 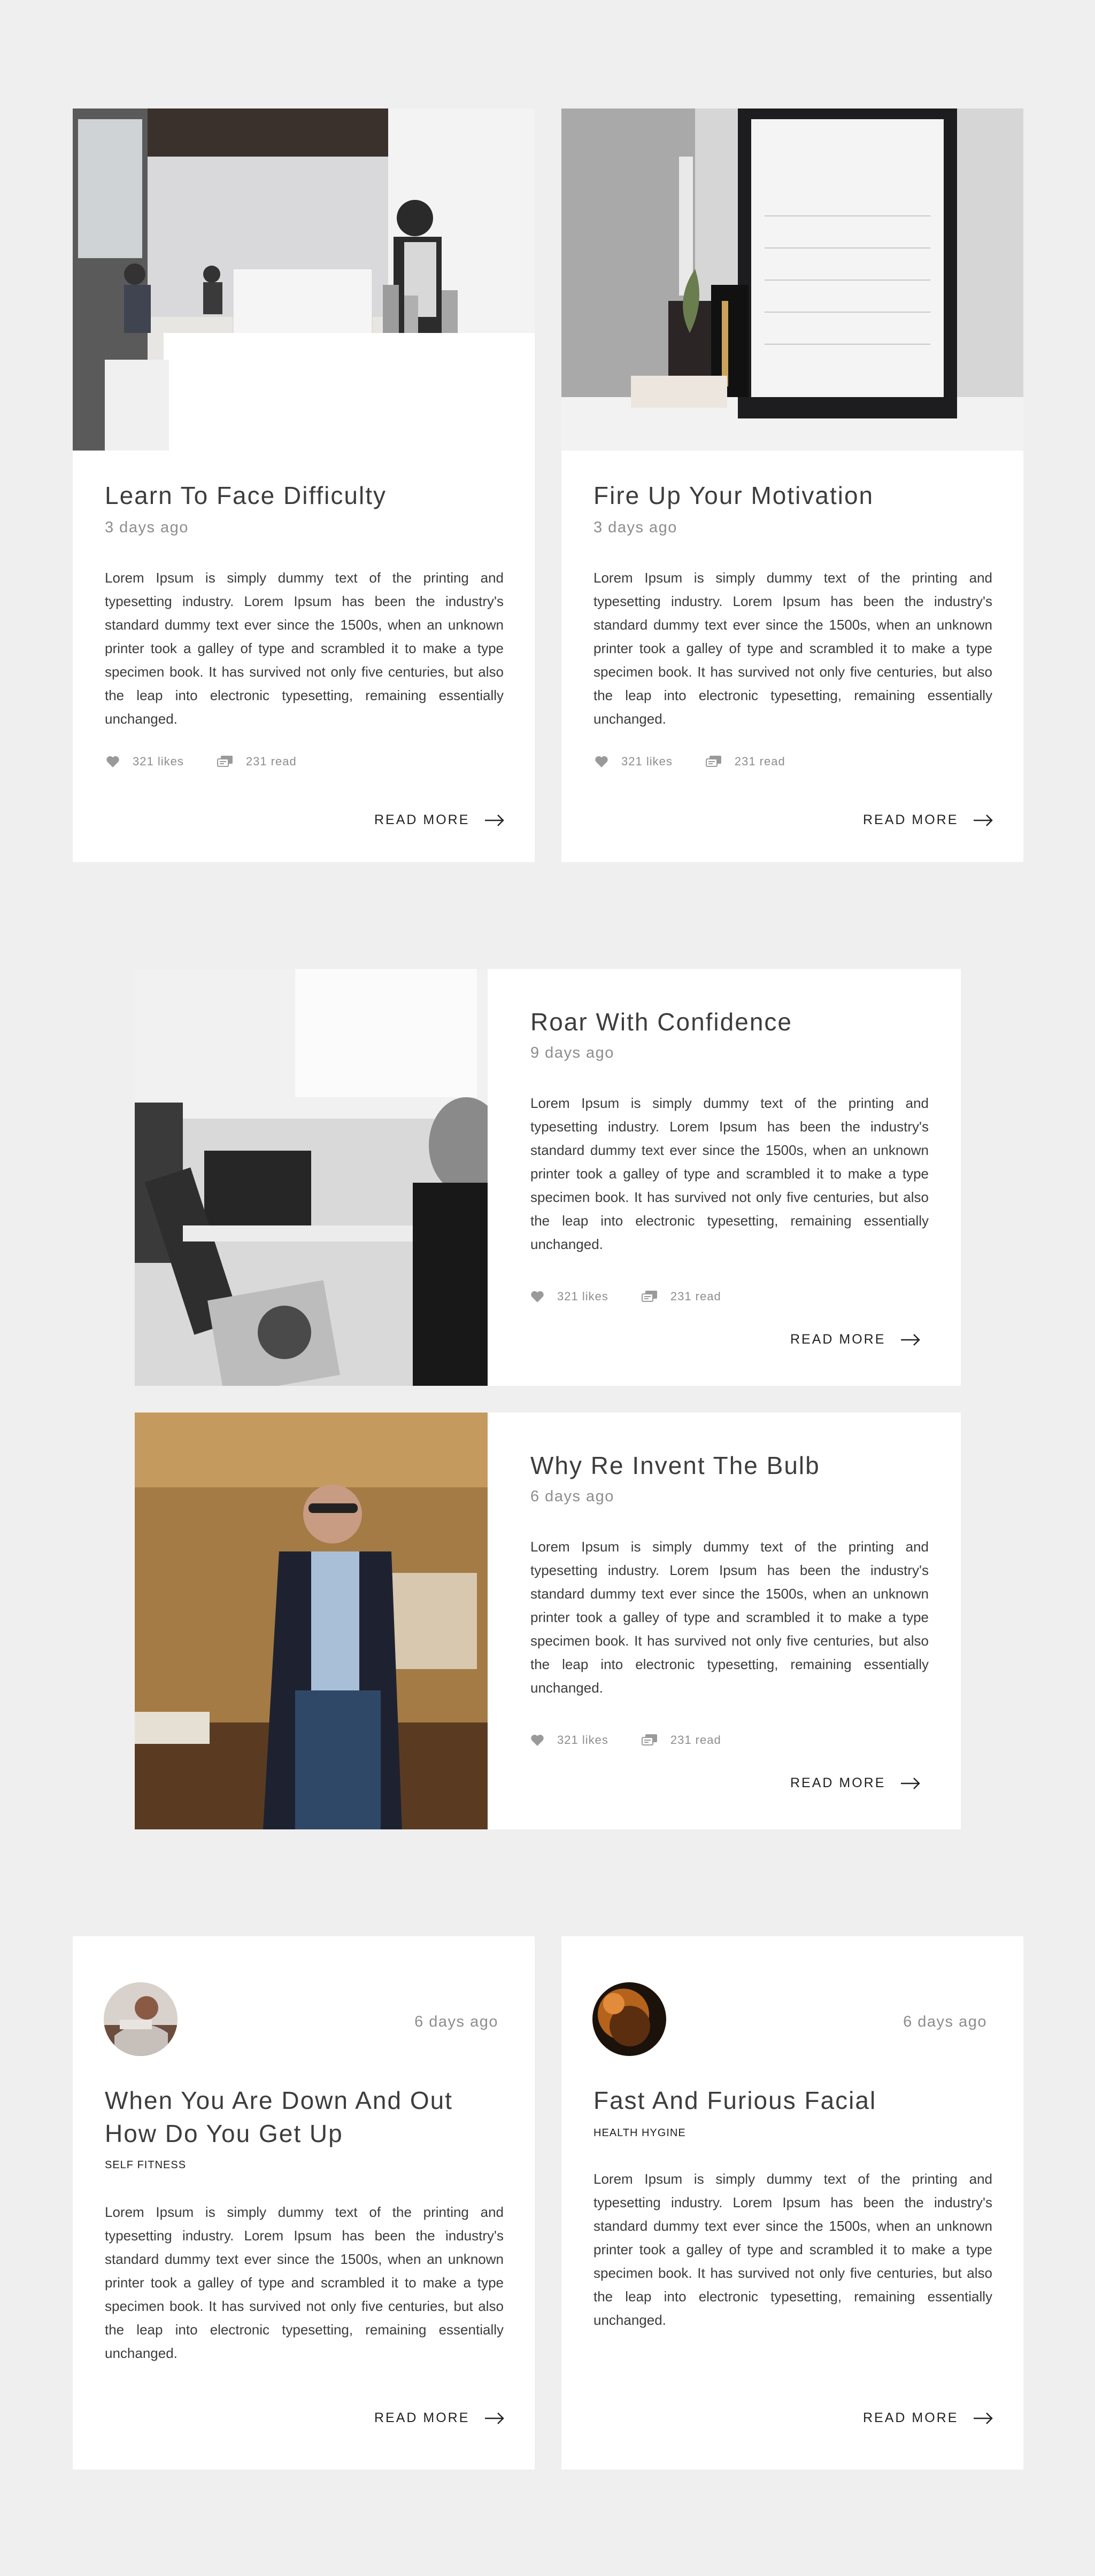 I want to click on card-image-calendar, so click(x=792, y=279).